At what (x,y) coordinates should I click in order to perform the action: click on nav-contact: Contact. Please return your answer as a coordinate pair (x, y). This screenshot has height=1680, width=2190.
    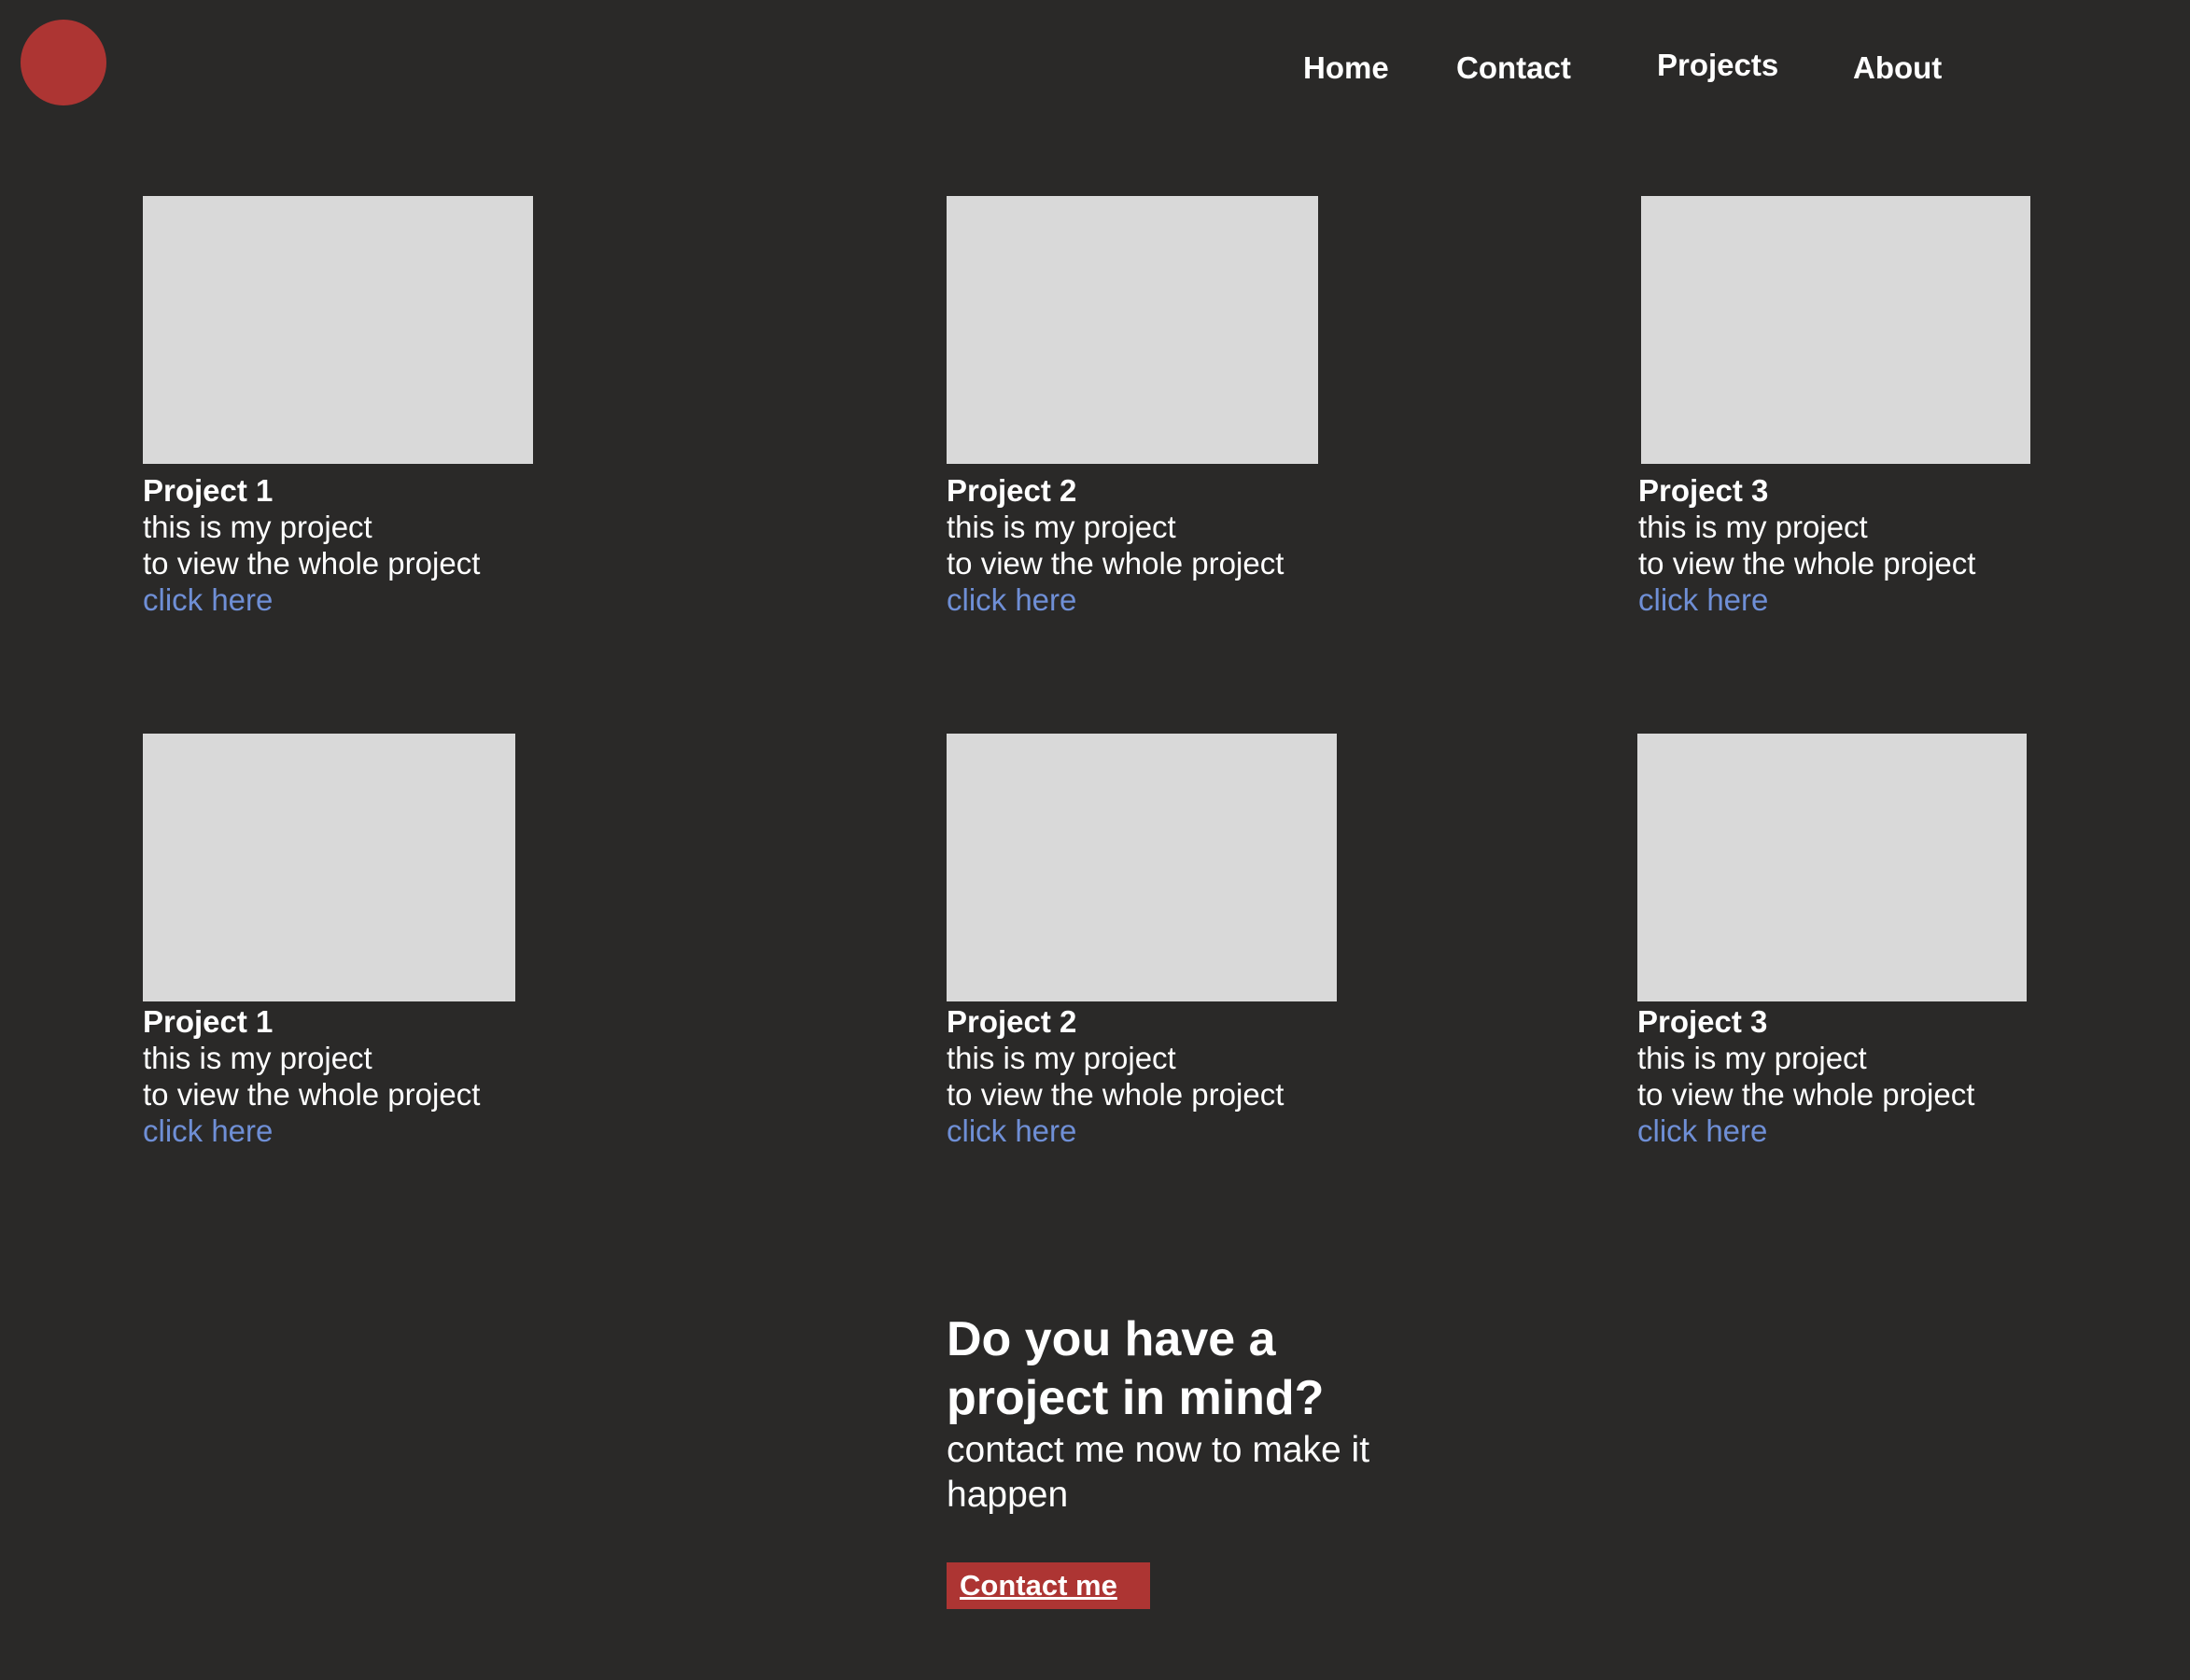
    Looking at the image, I should click on (1513, 67).